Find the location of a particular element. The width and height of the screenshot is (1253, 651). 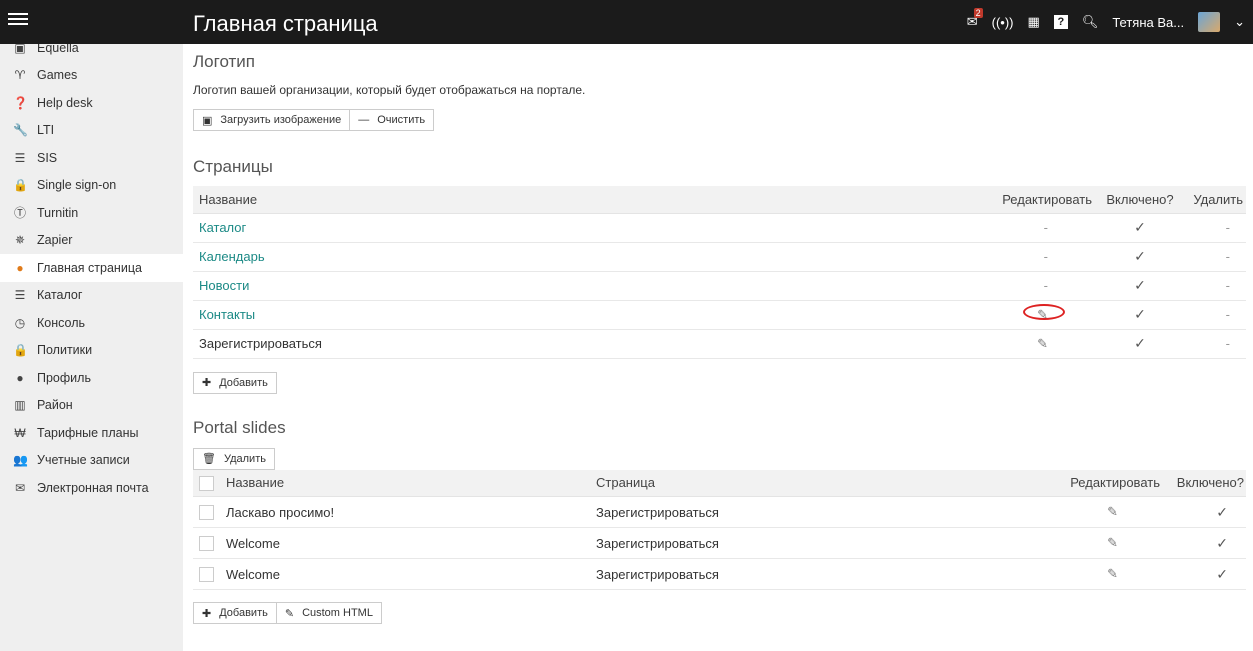

select-all-checkbox is located at coordinates (206, 483).